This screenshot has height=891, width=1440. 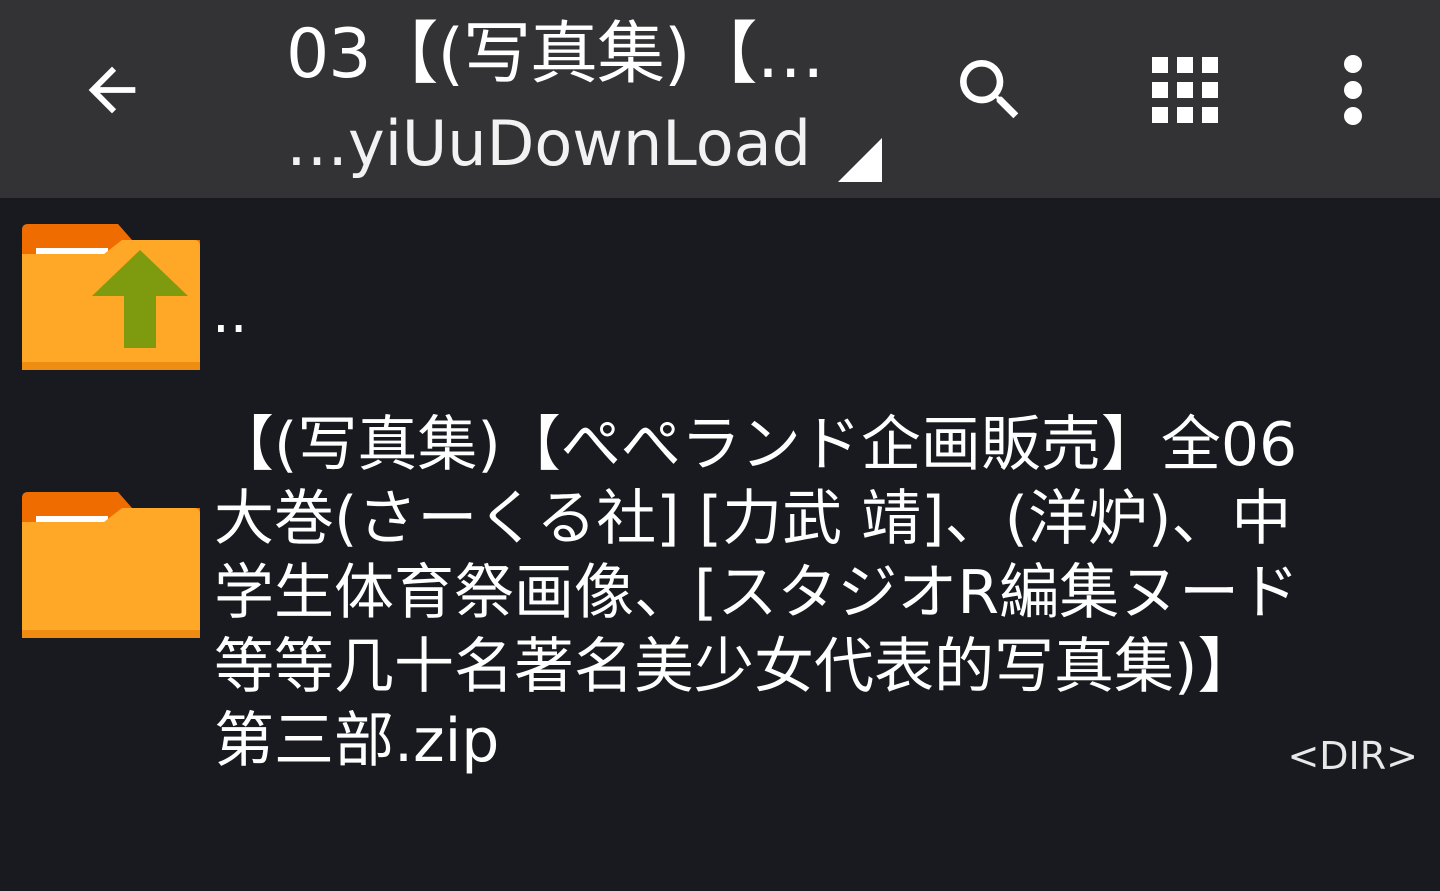 I want to click on grid-view-icon, so click(x=1185, y=90).